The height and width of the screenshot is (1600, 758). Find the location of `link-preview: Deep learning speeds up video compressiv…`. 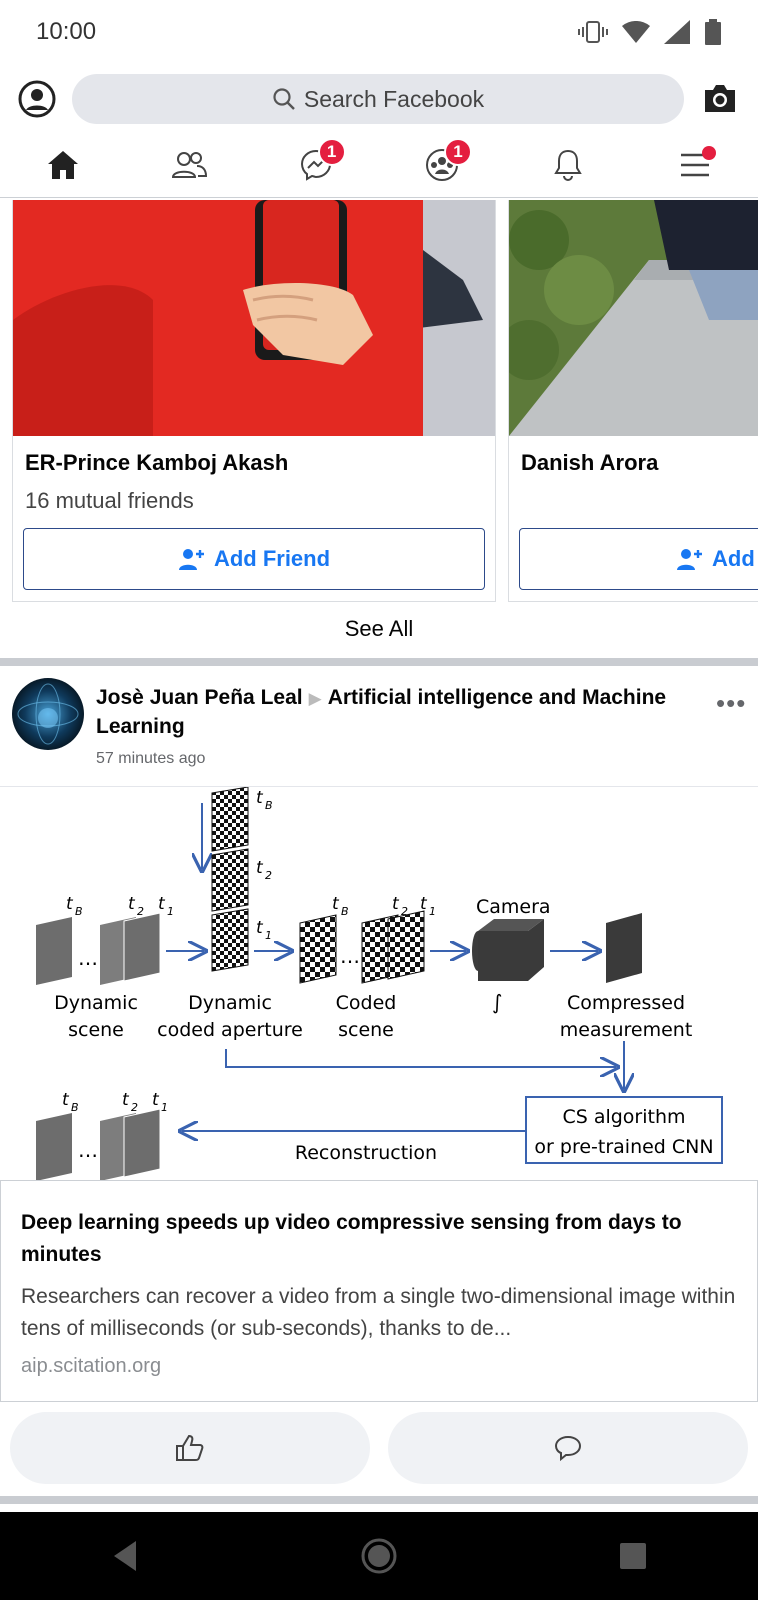

link-preview: Deep learning speeds up video compressiv… is located at coordinates (379, 1291).